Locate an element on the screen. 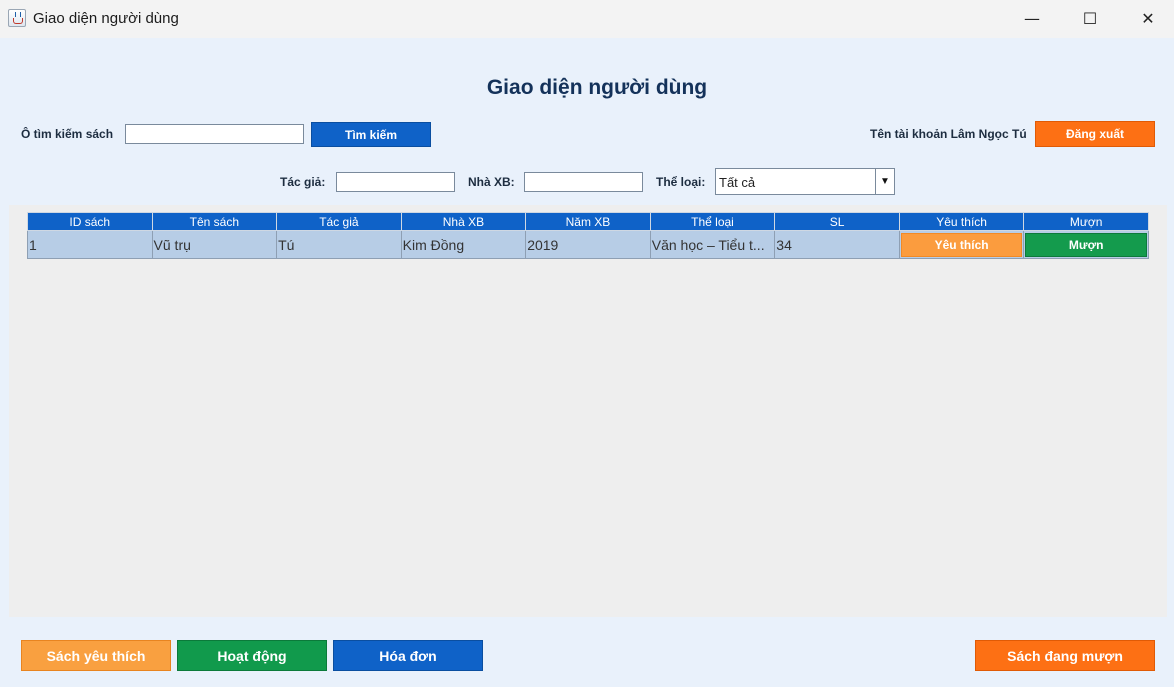 The height and width of the screenshot is (687, 1174). cell-year: 2019 is located at coordinates (588, 244).